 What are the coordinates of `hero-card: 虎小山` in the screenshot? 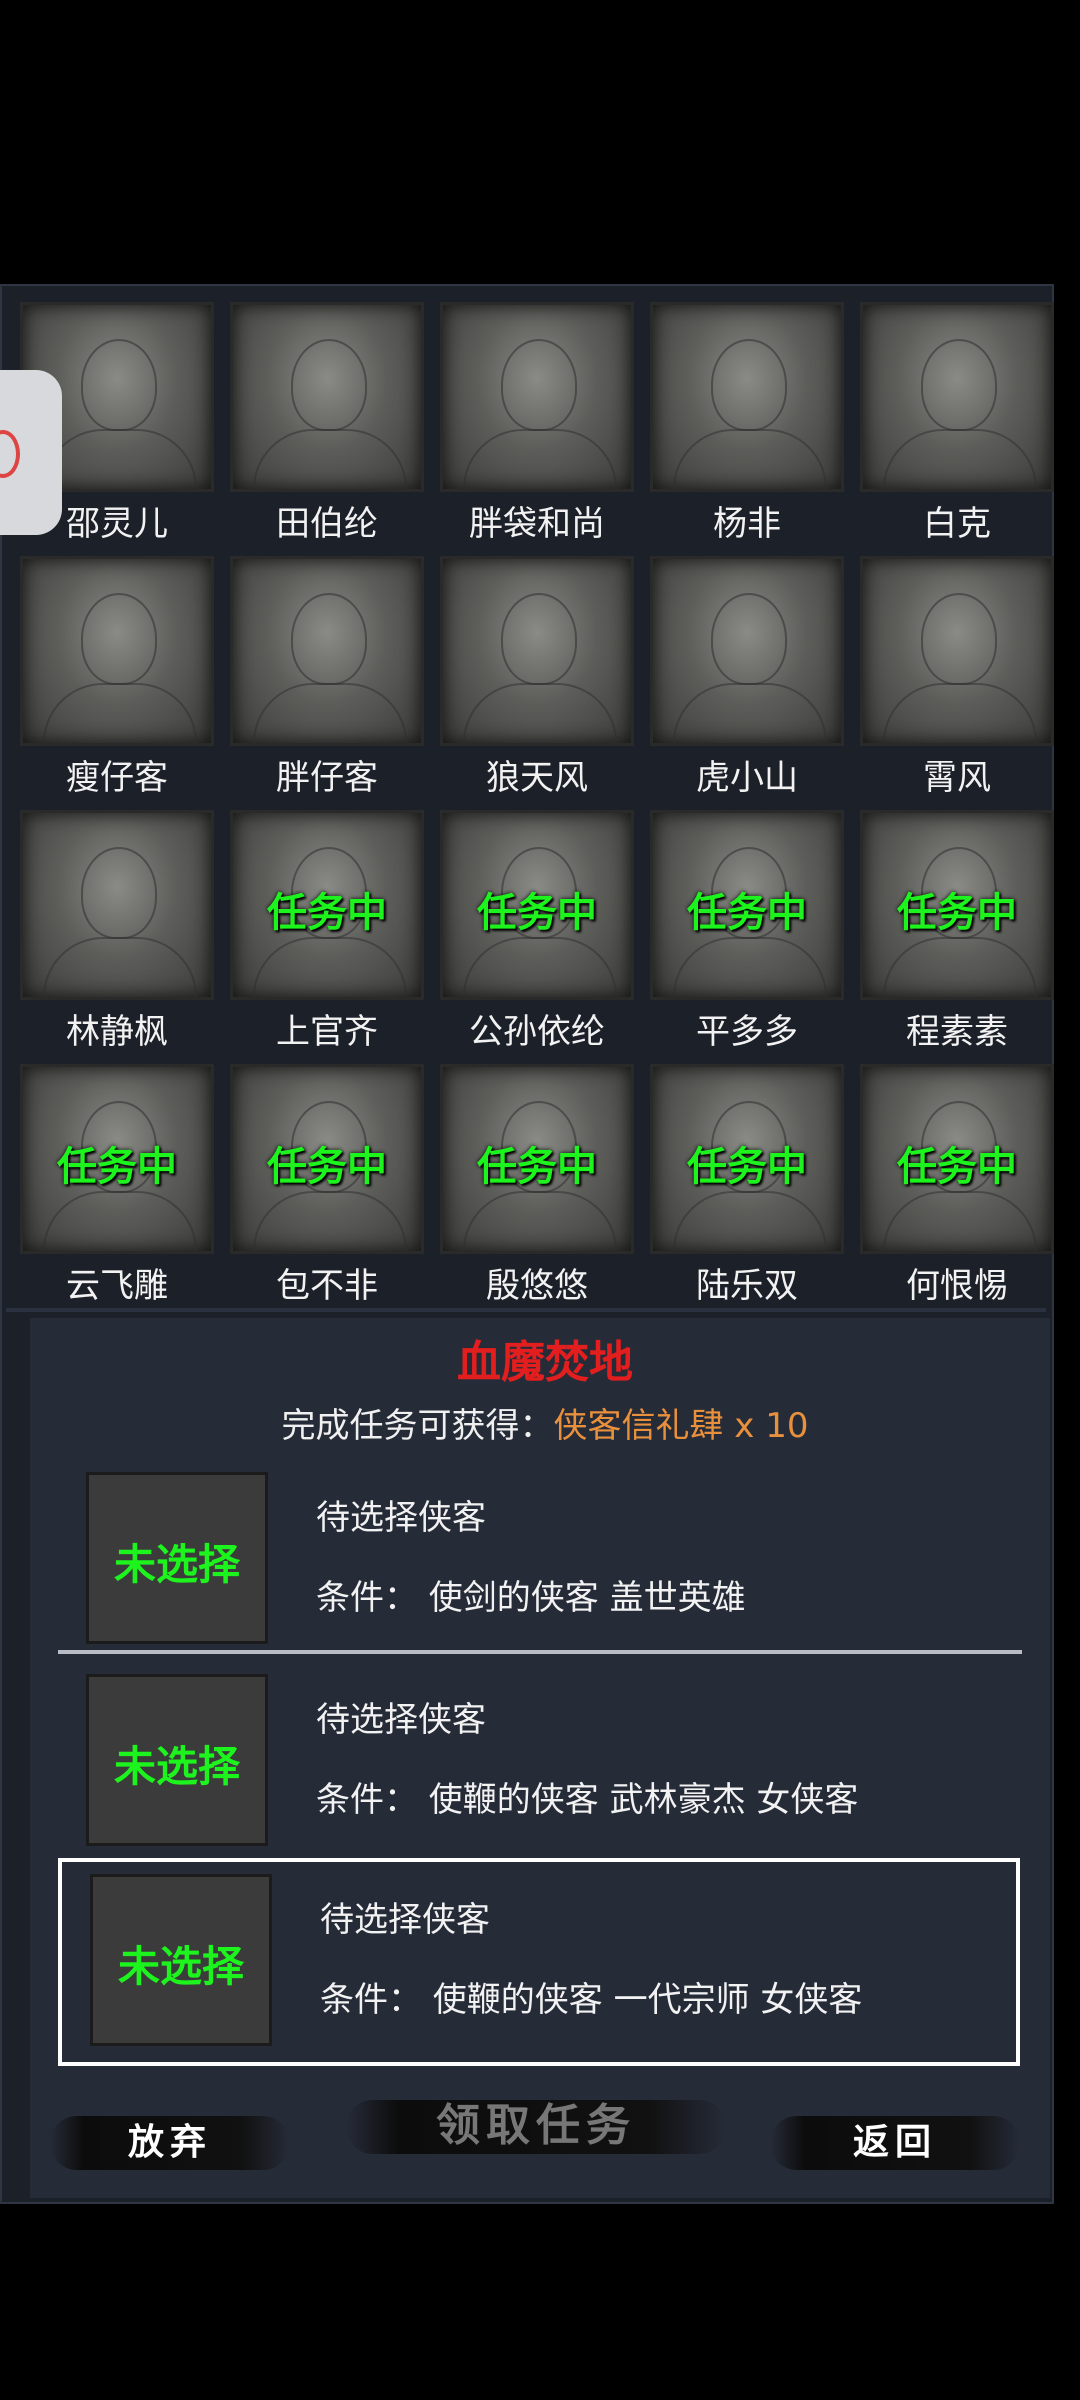 It's located at (747, 679).